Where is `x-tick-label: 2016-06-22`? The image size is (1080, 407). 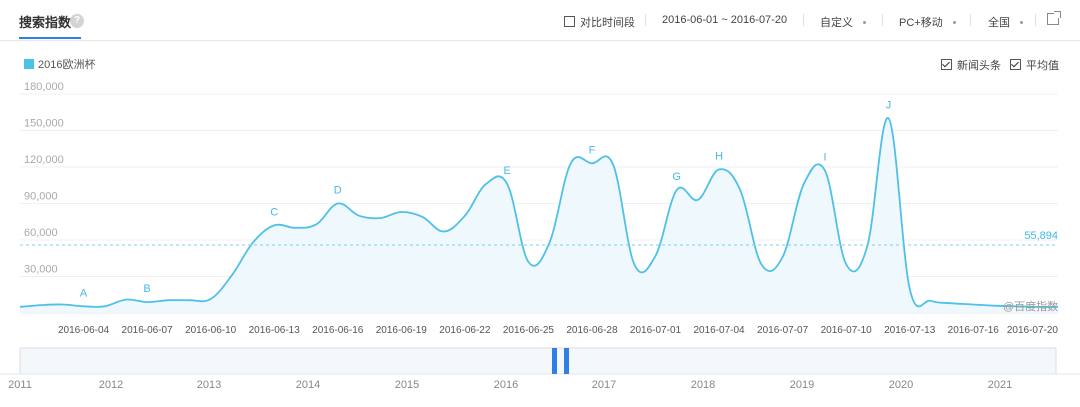
x-tick-label: 2016-06-22 is located at coordinates (465, 330).